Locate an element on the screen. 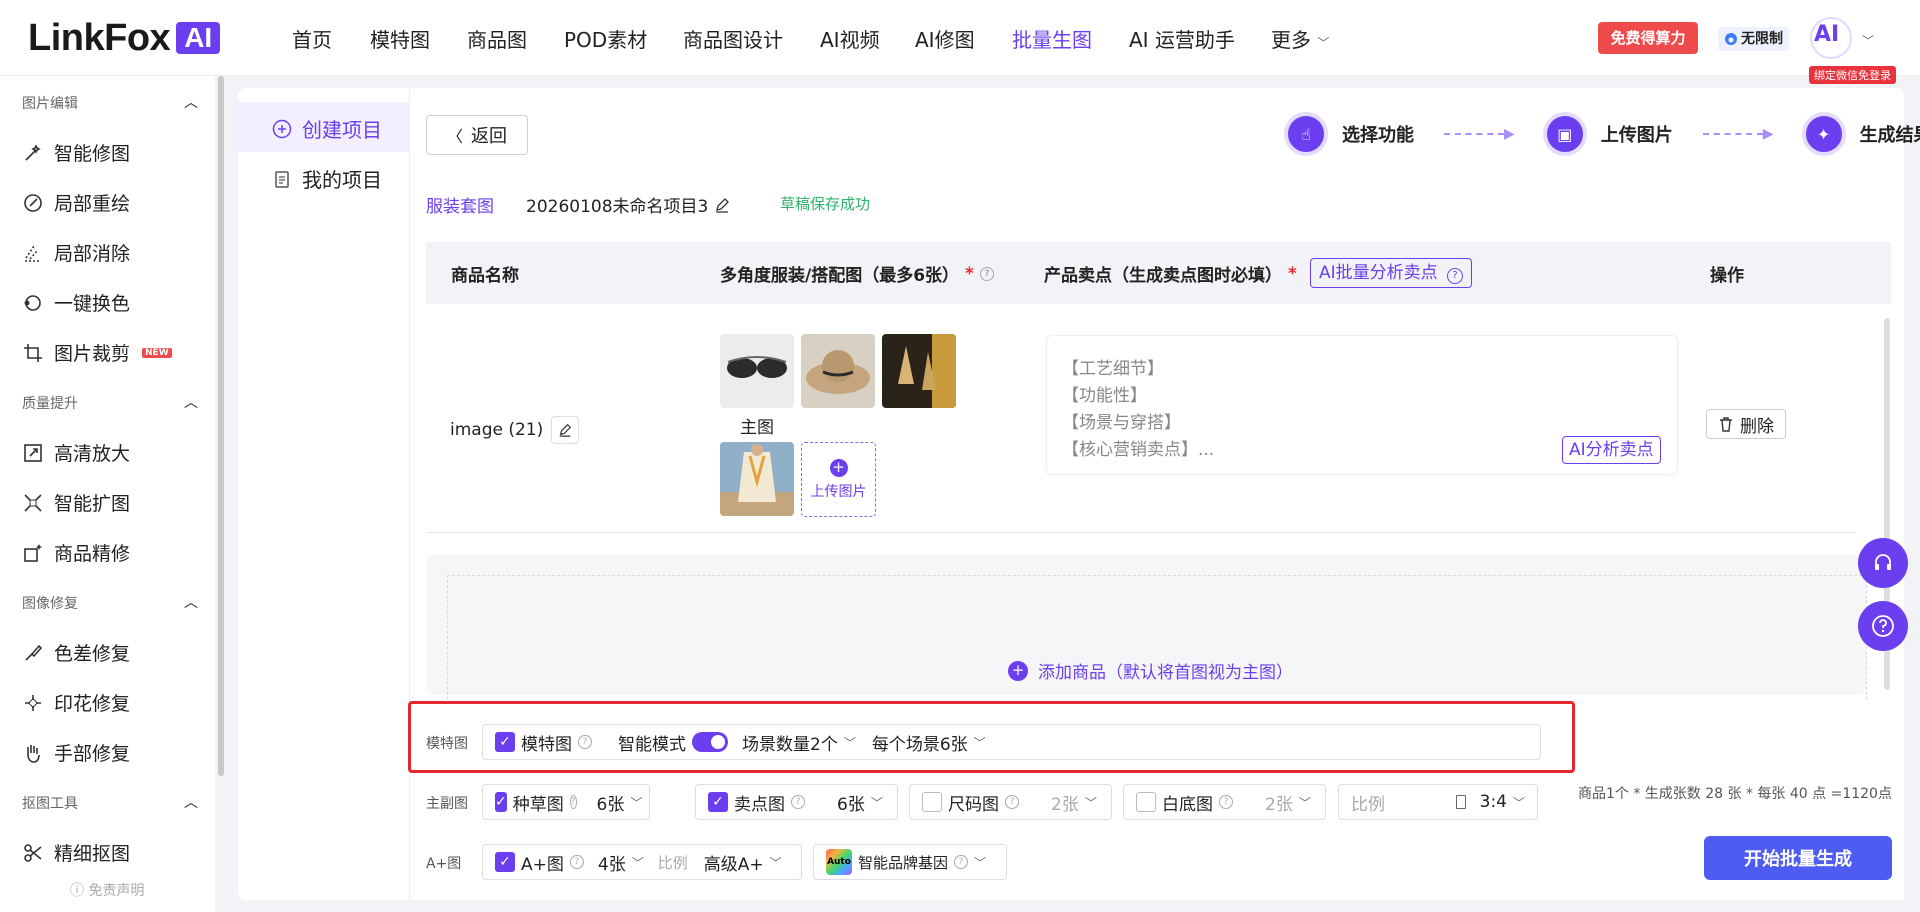 This screenshot has height=912, width=1920. nav-ai-retouch: AI修图 is located at coordinates (945, 38).